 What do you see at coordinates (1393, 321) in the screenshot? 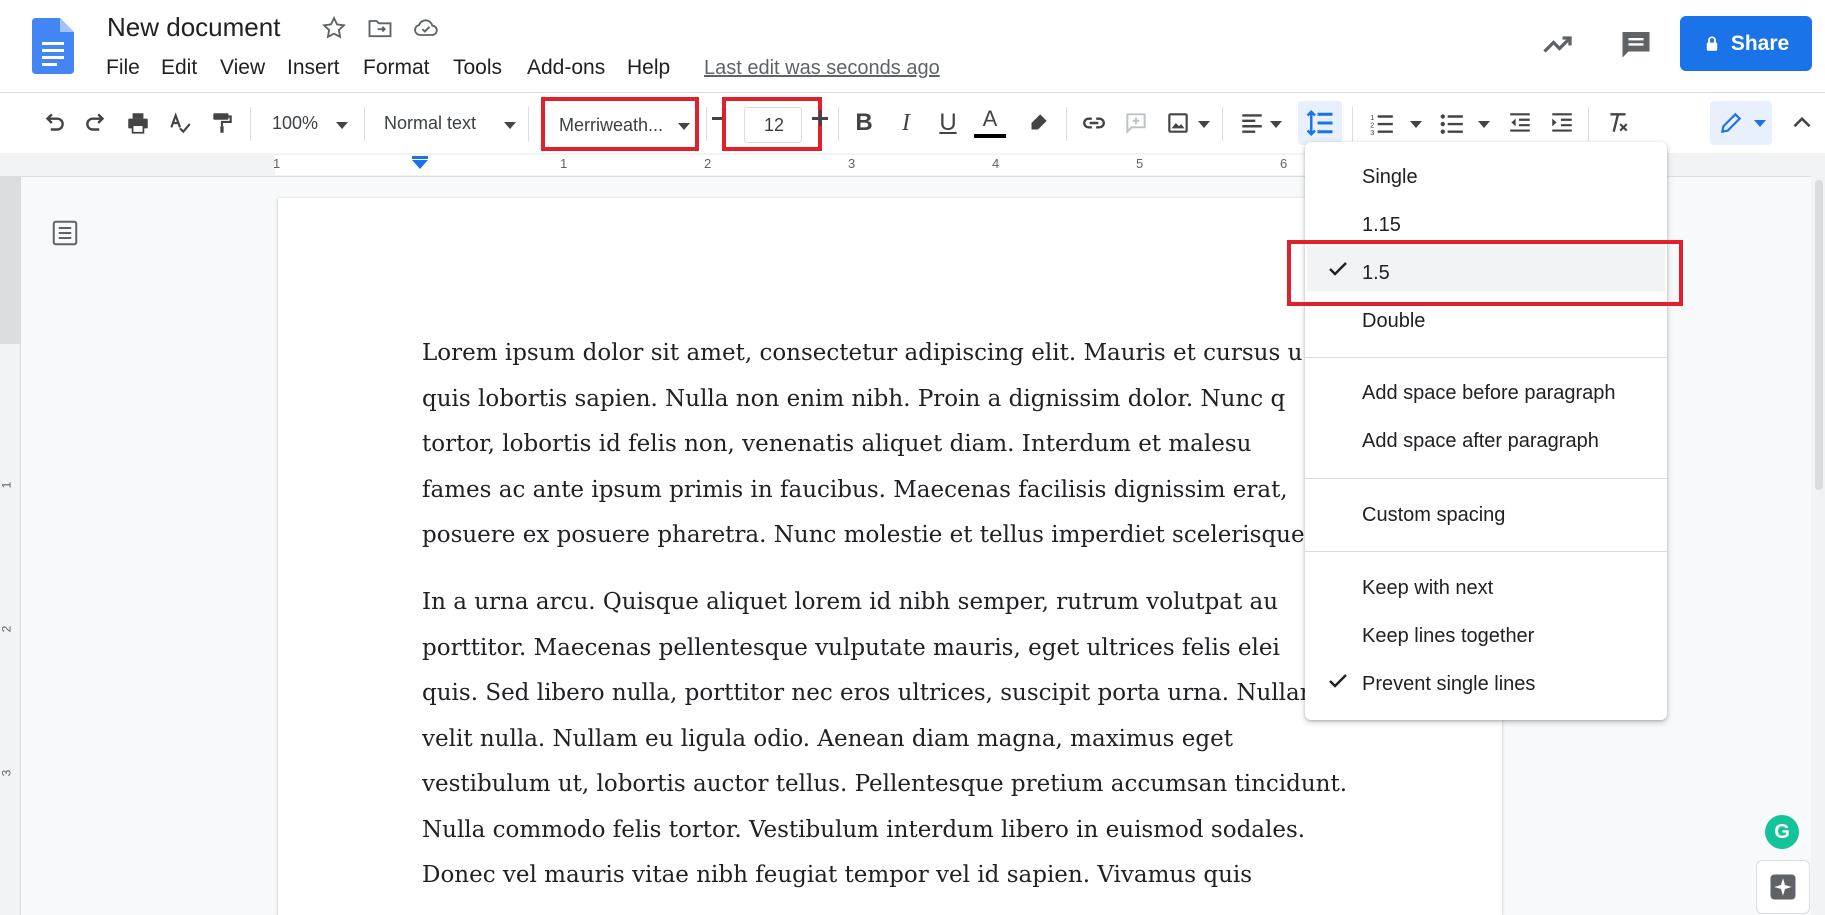
I see `menu-item-double: Double` at bounding box center [1393, 321].